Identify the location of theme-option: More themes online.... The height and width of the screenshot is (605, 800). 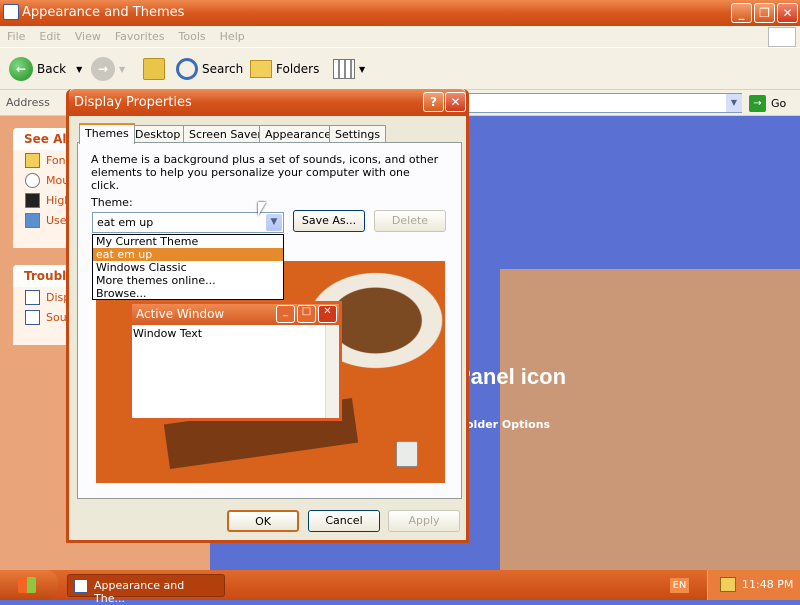
(188, 280).